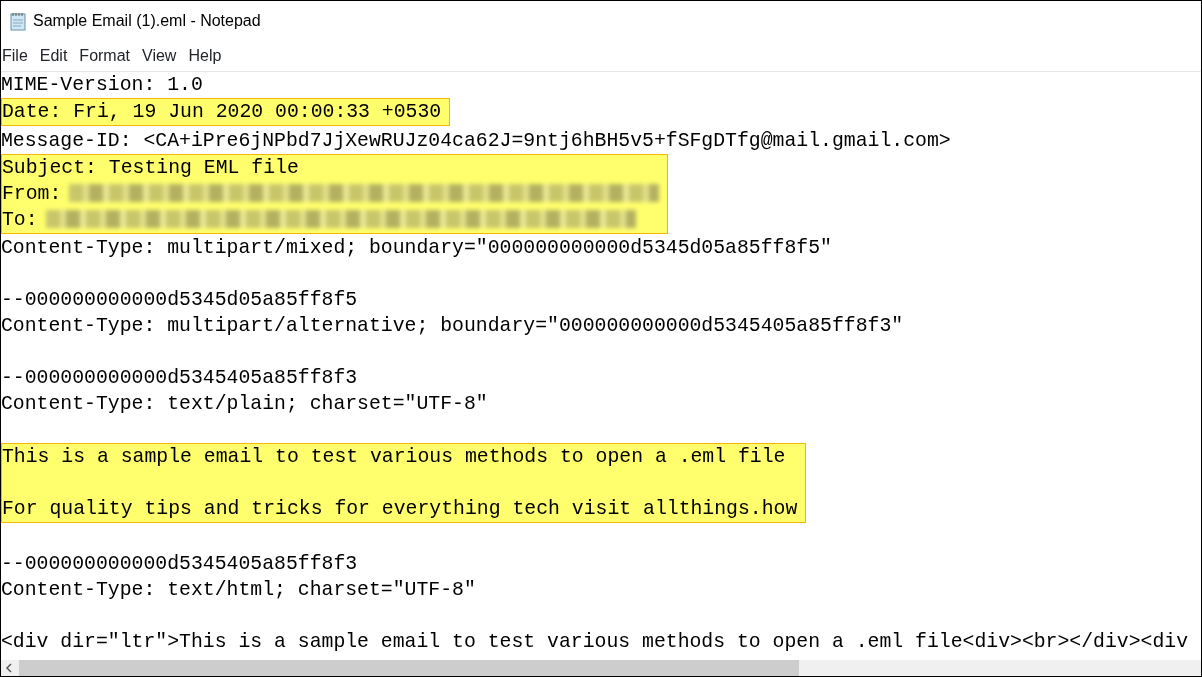 The width and height of the screenshot is (1202, 677). I want to click on text-line: To:, so click(20, 219).